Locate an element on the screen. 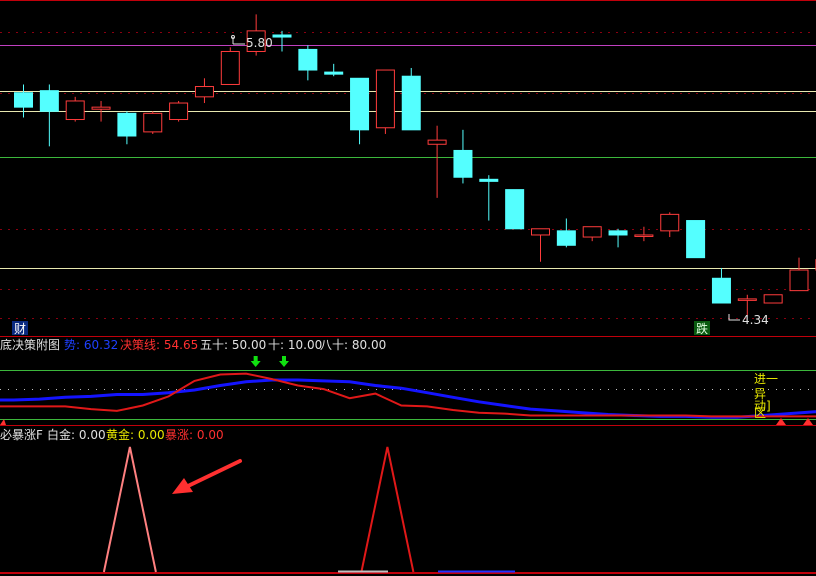  low-price-label: 4.34 is located at coordinates (755, 320).